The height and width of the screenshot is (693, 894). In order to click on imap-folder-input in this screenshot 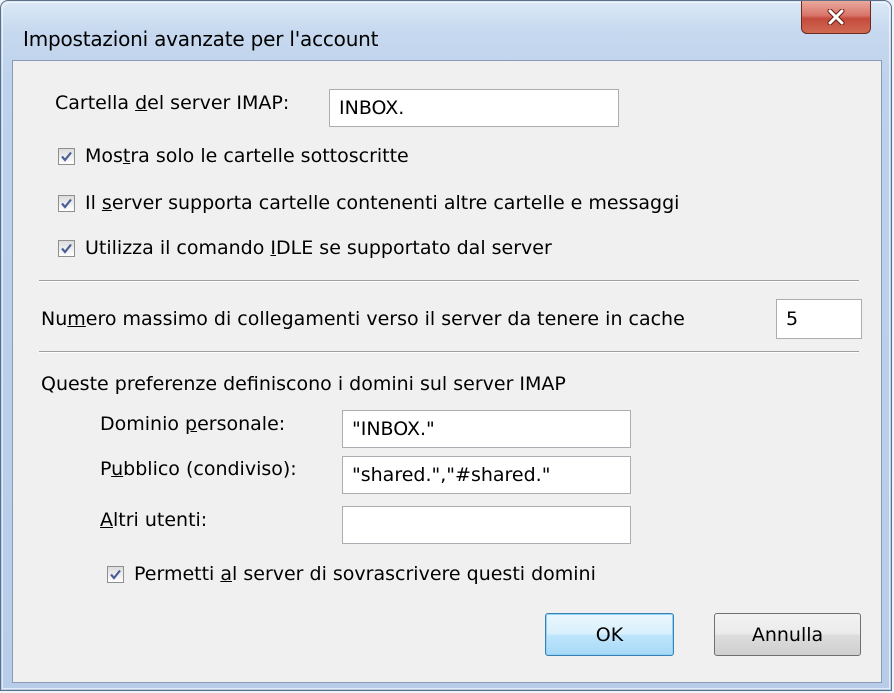, I will do `click(474, 108)`.